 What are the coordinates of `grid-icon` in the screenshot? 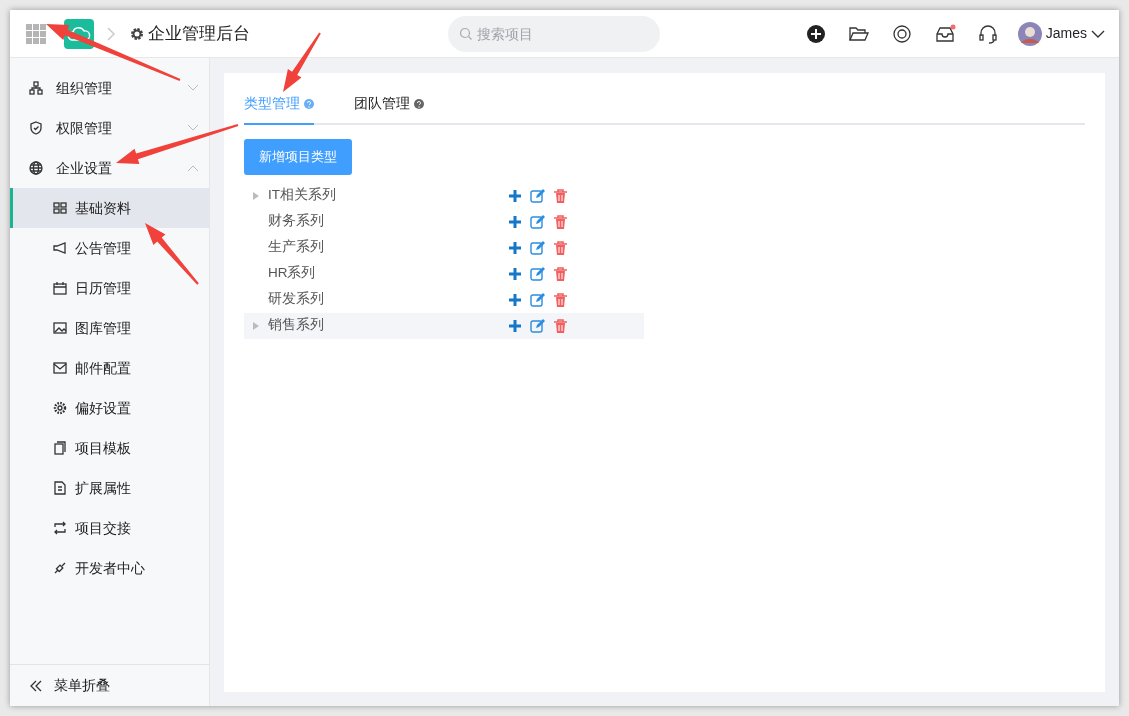 It's located at (60, 208).